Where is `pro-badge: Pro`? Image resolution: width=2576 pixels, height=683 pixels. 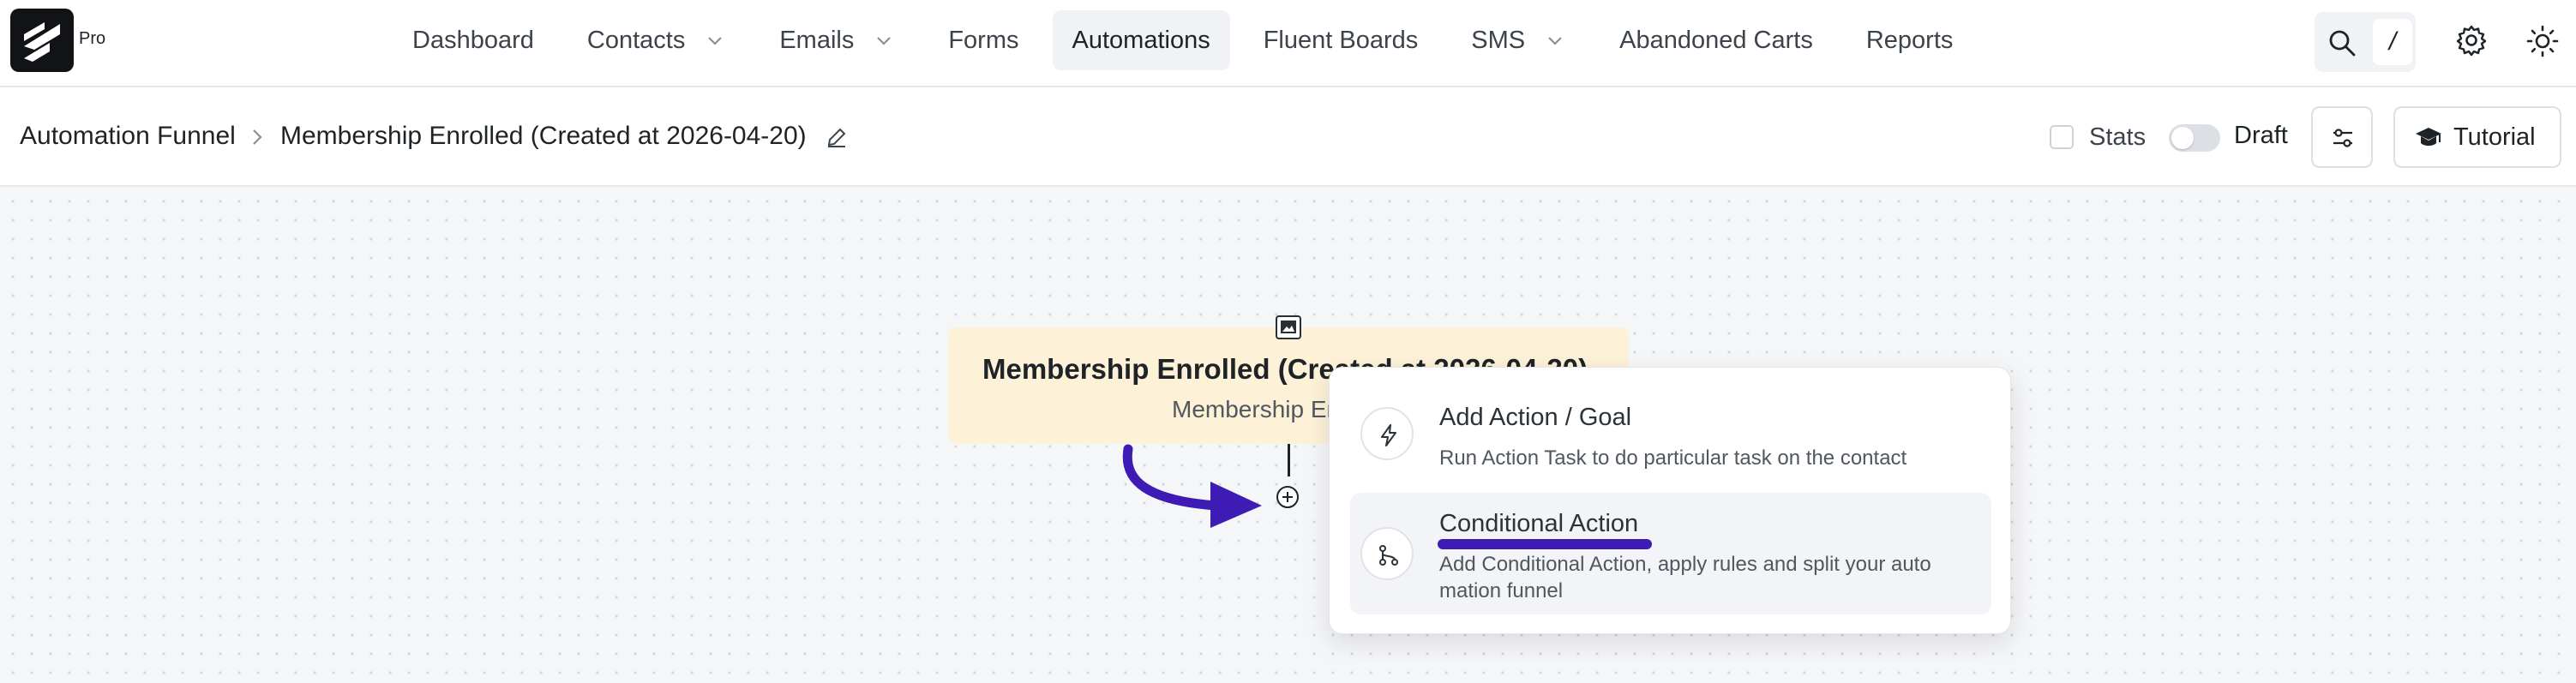 pro-badge: Pro is located at coordinates (92, 38).